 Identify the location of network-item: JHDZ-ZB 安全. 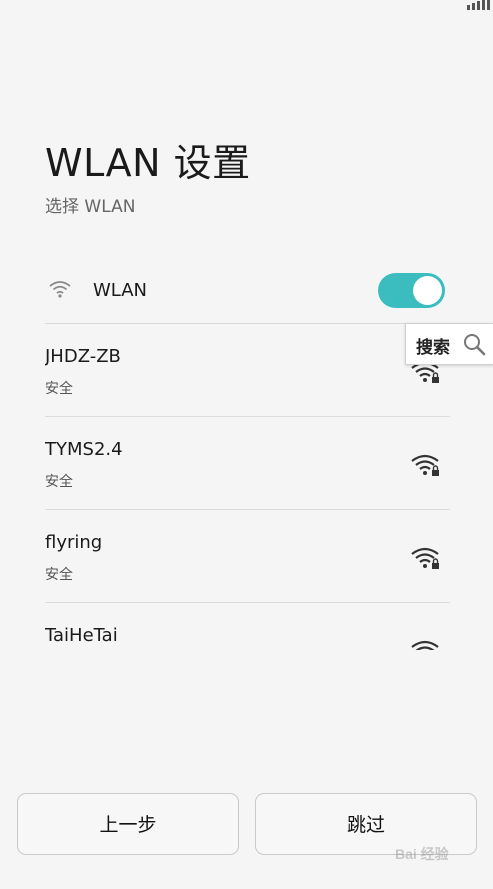
(247, 370).